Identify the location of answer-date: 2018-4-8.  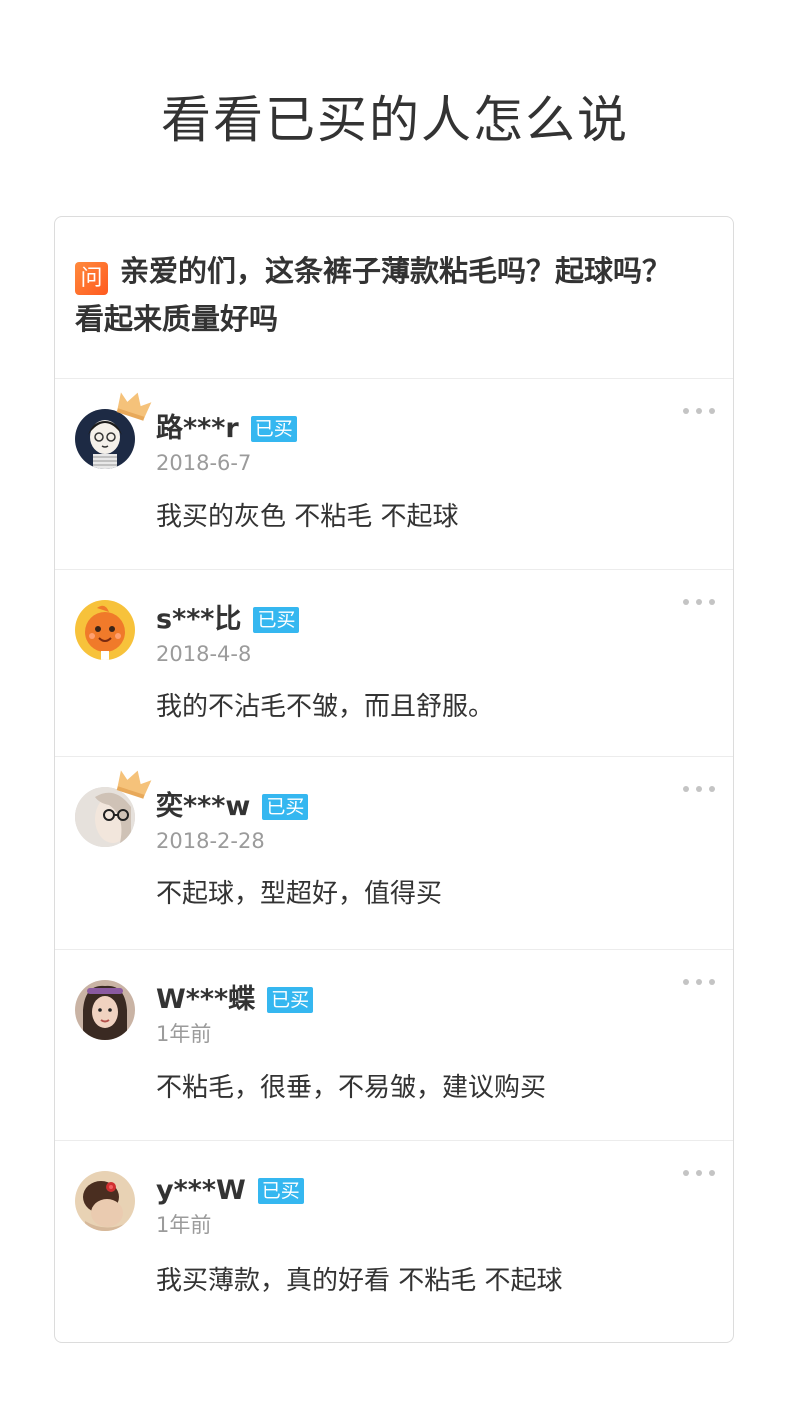
(204, 654).